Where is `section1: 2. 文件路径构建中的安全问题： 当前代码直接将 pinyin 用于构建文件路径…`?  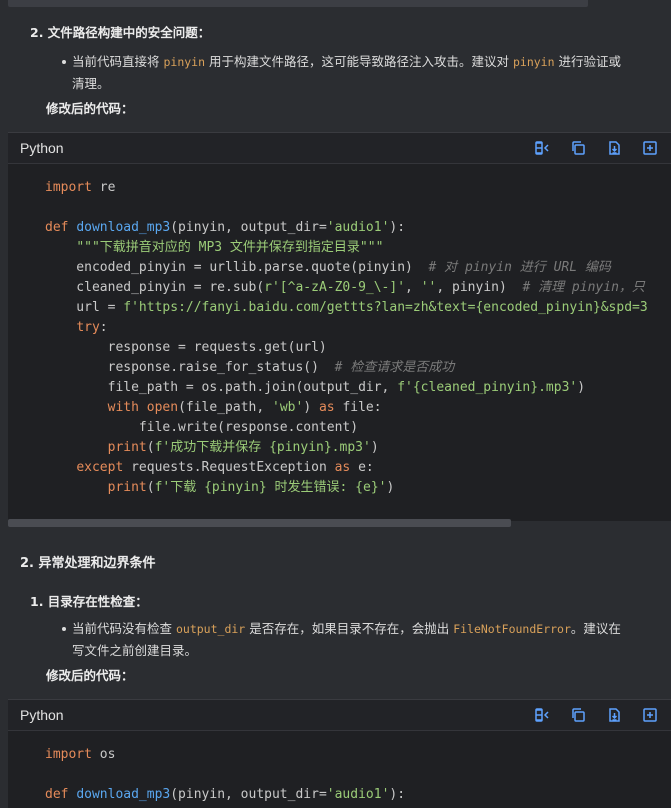
section1: 2. 文件路径构建中的安全问题： 当前代码直接将 pinyin 用于构建文件路径… is located at coordinates (335, 69).